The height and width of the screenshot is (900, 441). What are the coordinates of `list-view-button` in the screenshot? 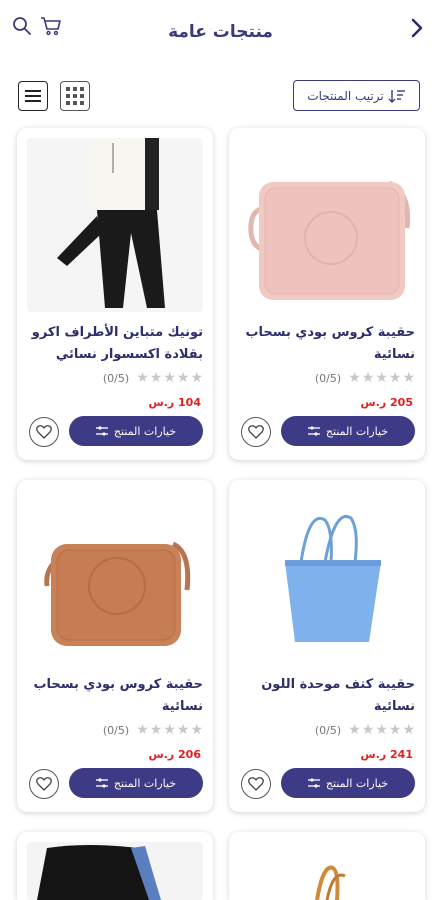 It's located at (33, 96).